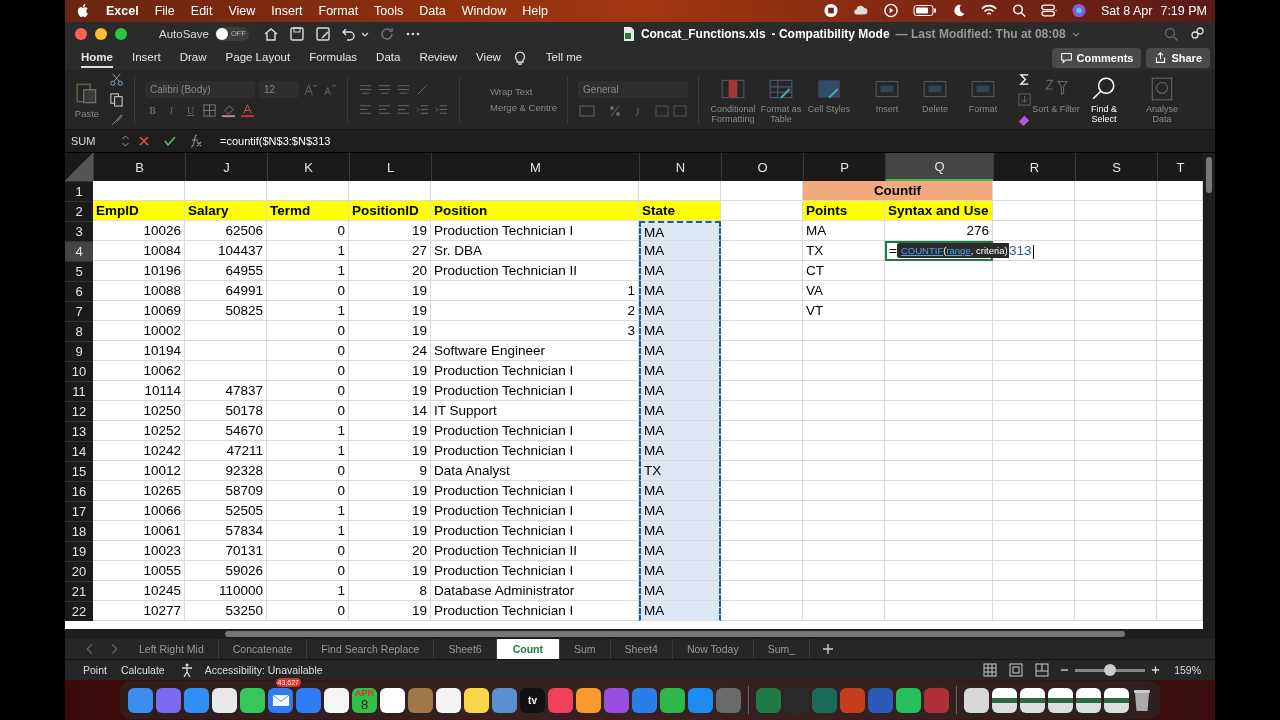 The image size is (1280, 720). I want to click on table-cell: 10012, so click(139, 471).